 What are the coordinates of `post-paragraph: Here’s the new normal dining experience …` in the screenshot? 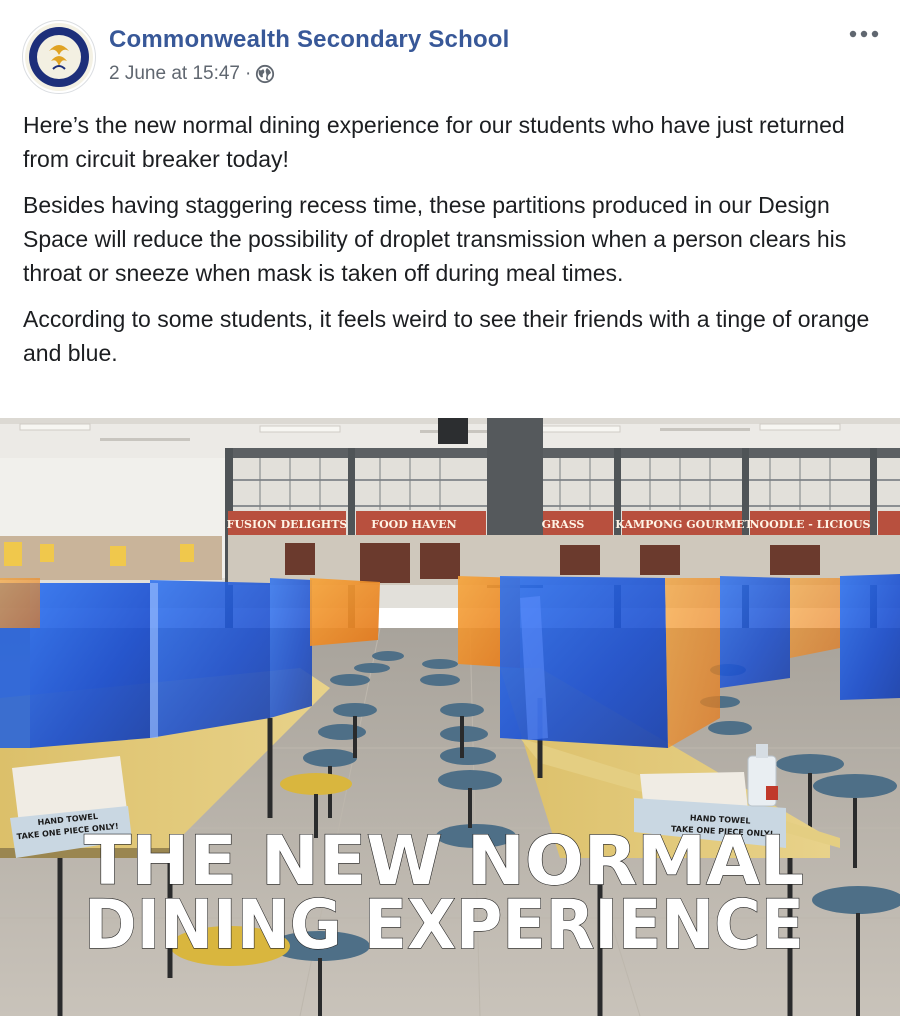 It's located at (434, 142).